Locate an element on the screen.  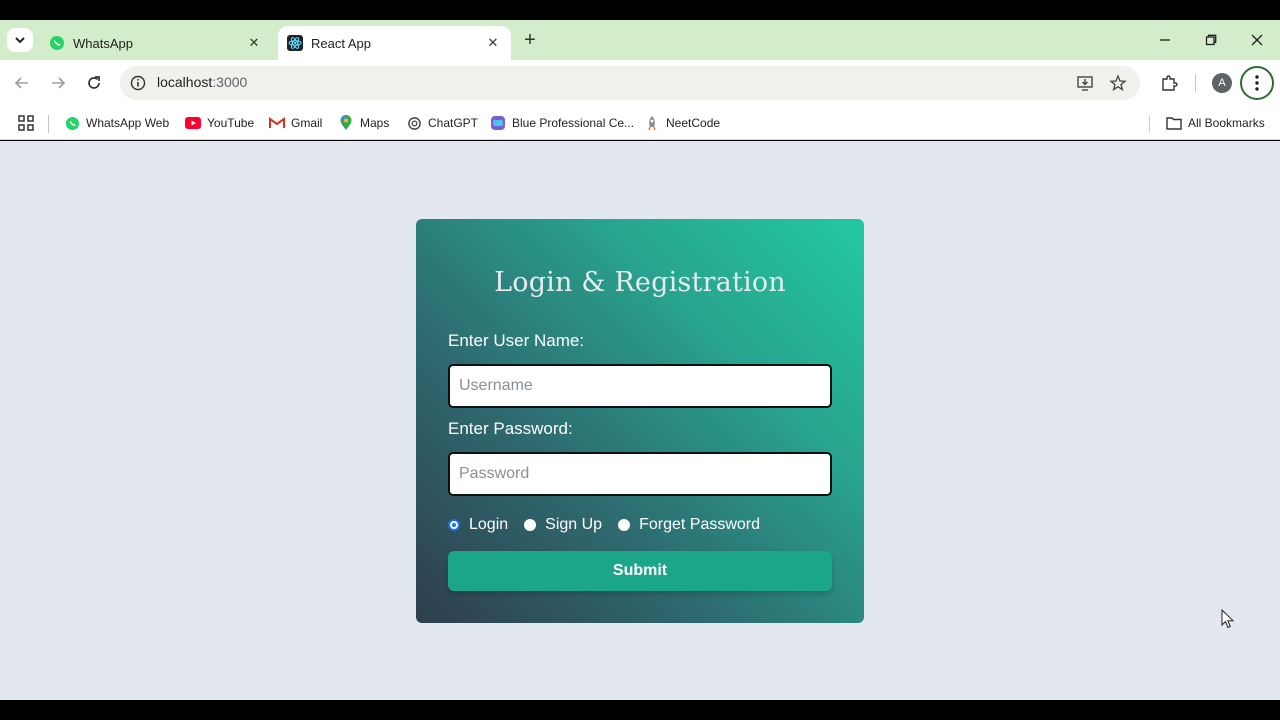
chevron-down-icon is located at coordinates (20, 40).